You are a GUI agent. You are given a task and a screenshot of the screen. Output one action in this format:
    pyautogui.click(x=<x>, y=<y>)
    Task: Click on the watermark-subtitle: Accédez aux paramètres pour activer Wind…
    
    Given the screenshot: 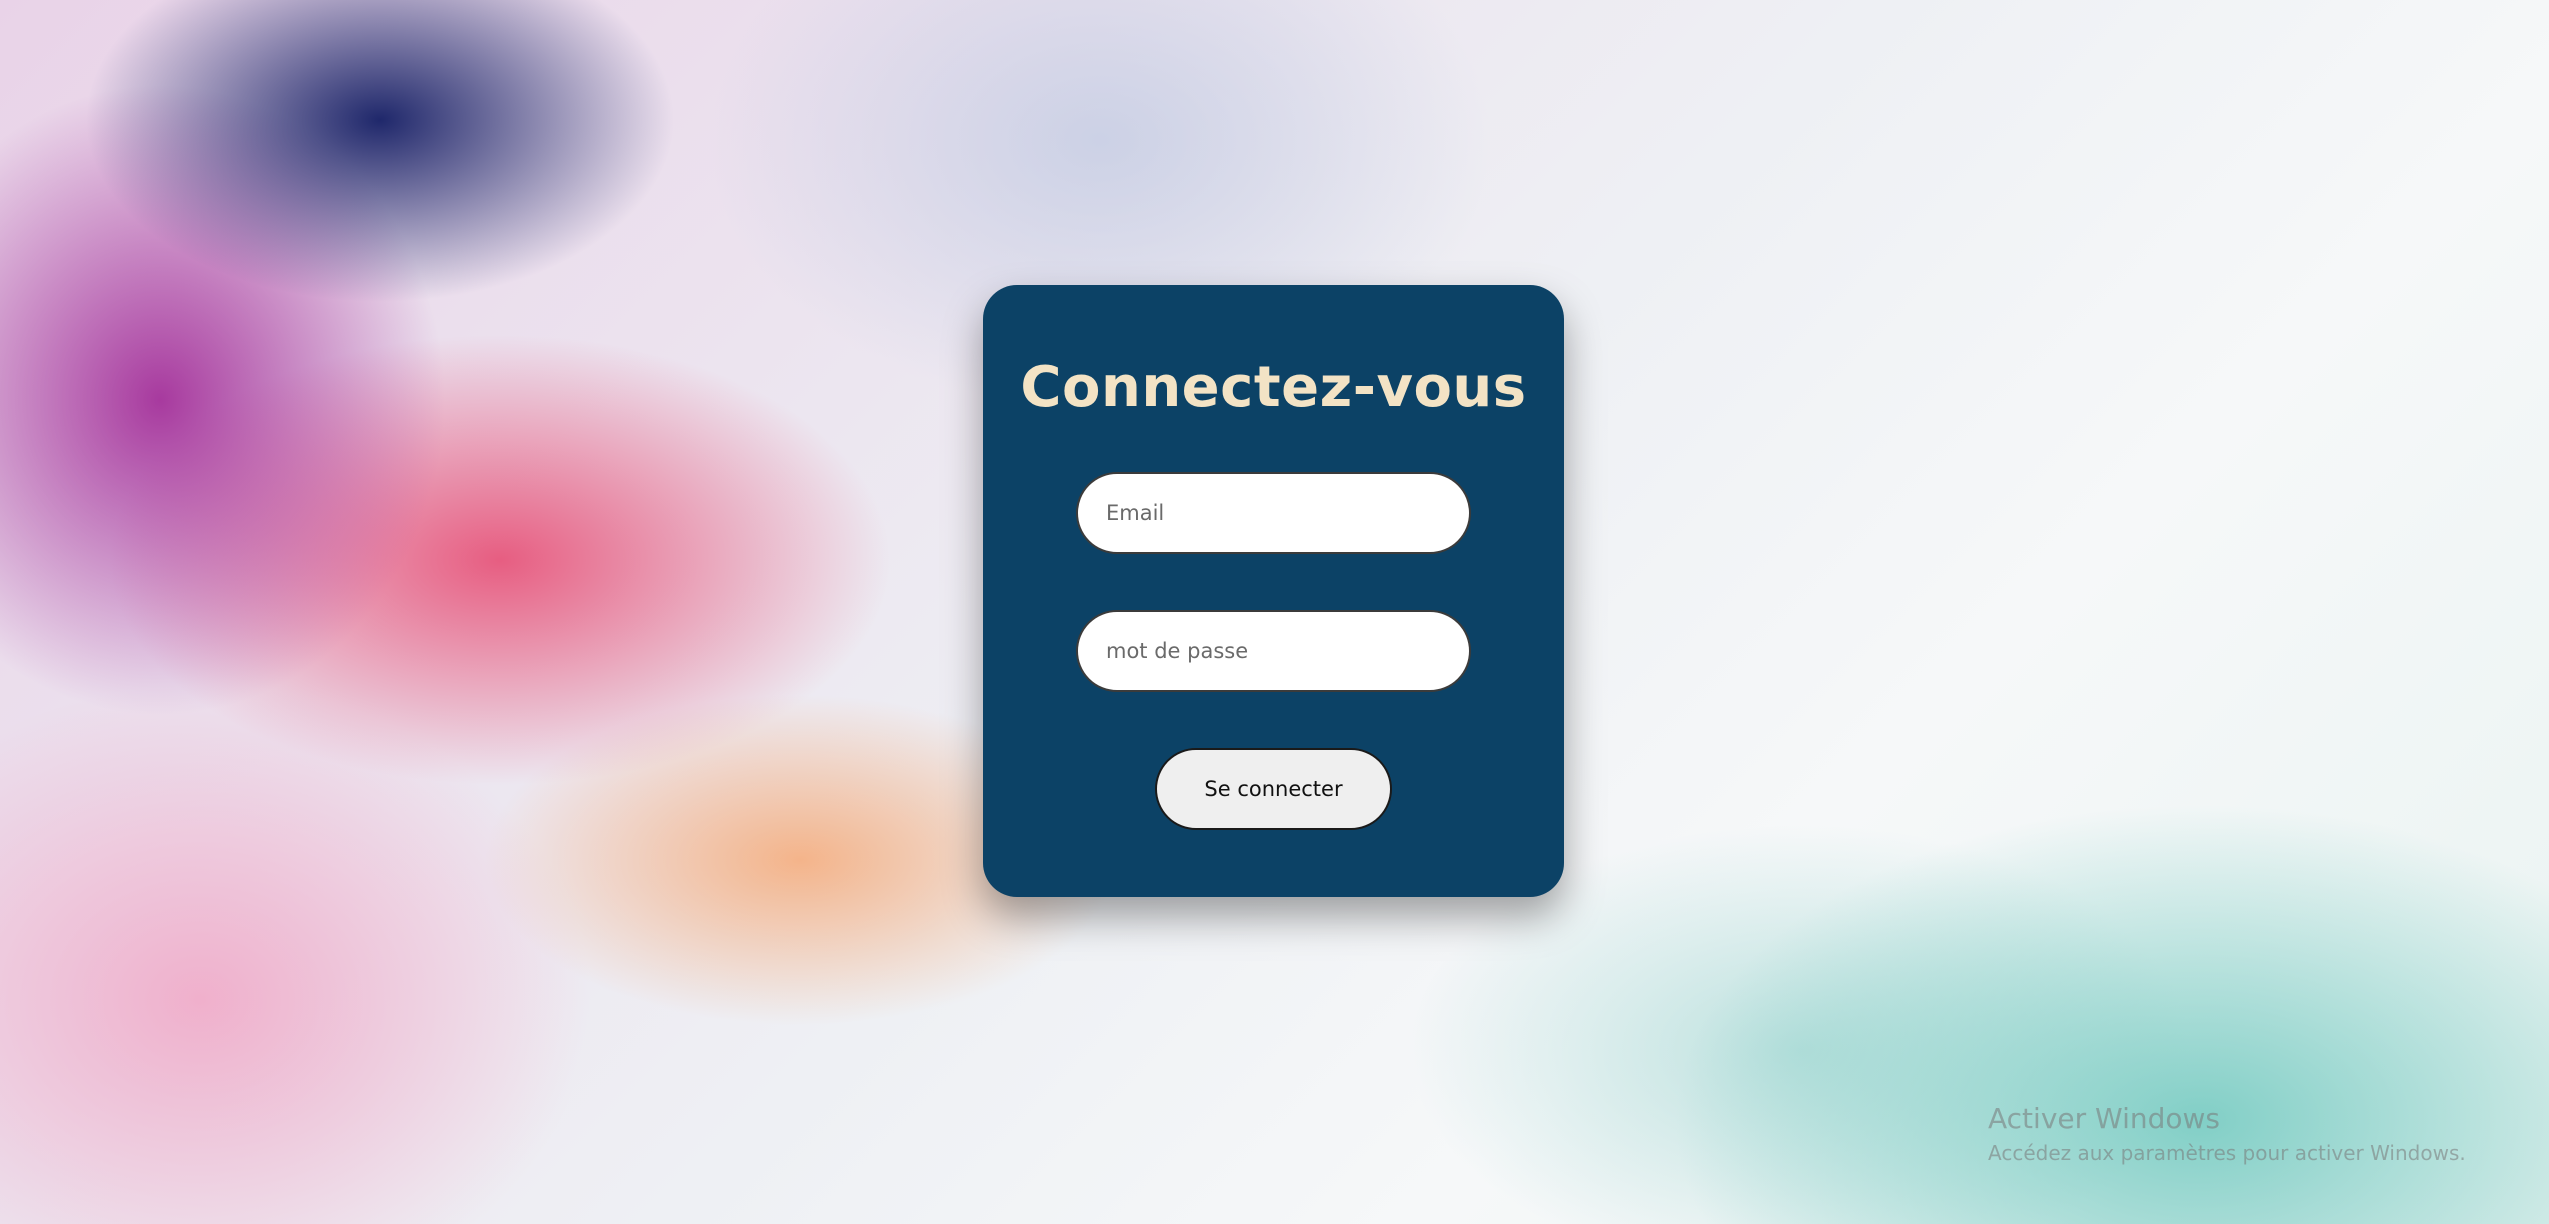 What is the action you would take?
    pyautogui.click(x=2227, y=1153)
    